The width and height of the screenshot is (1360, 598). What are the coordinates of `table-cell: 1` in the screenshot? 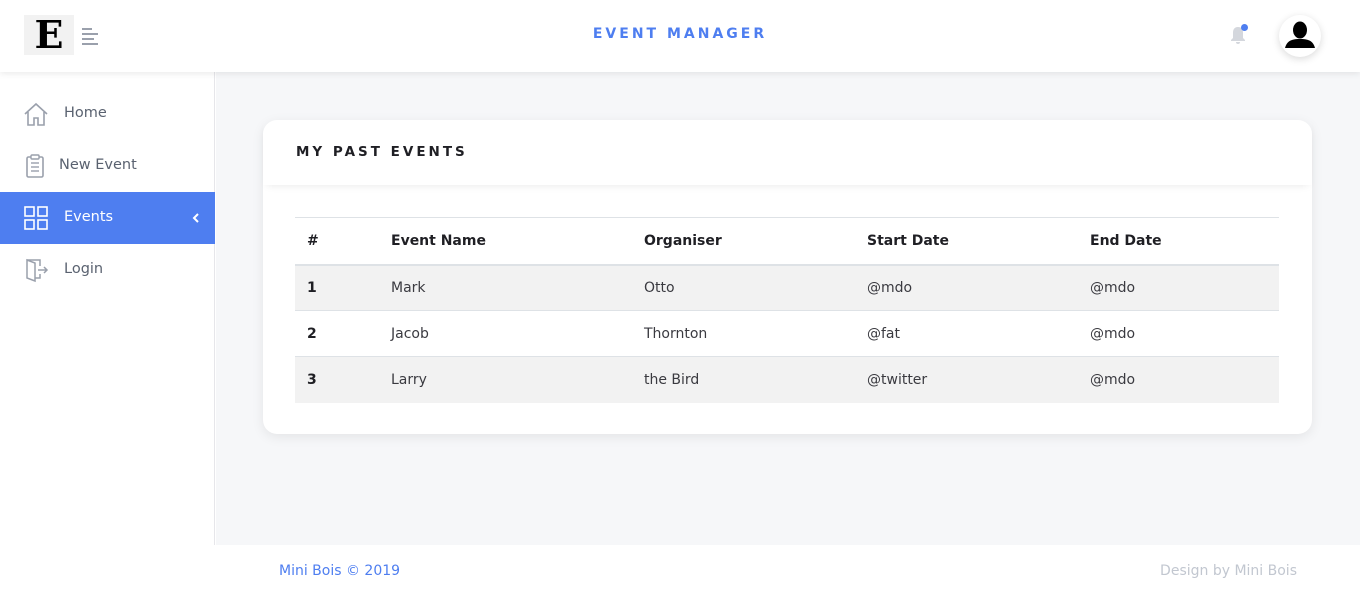 It's located at (312, 287).